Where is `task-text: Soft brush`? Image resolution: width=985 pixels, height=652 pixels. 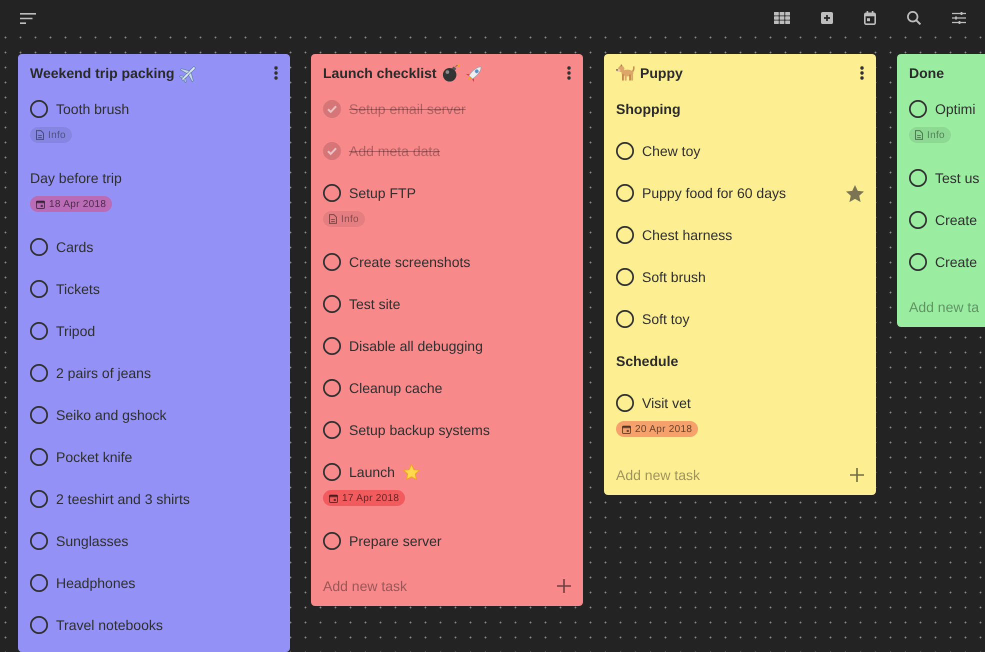 task-text: Soft brush is located at coordinates (674, 277).